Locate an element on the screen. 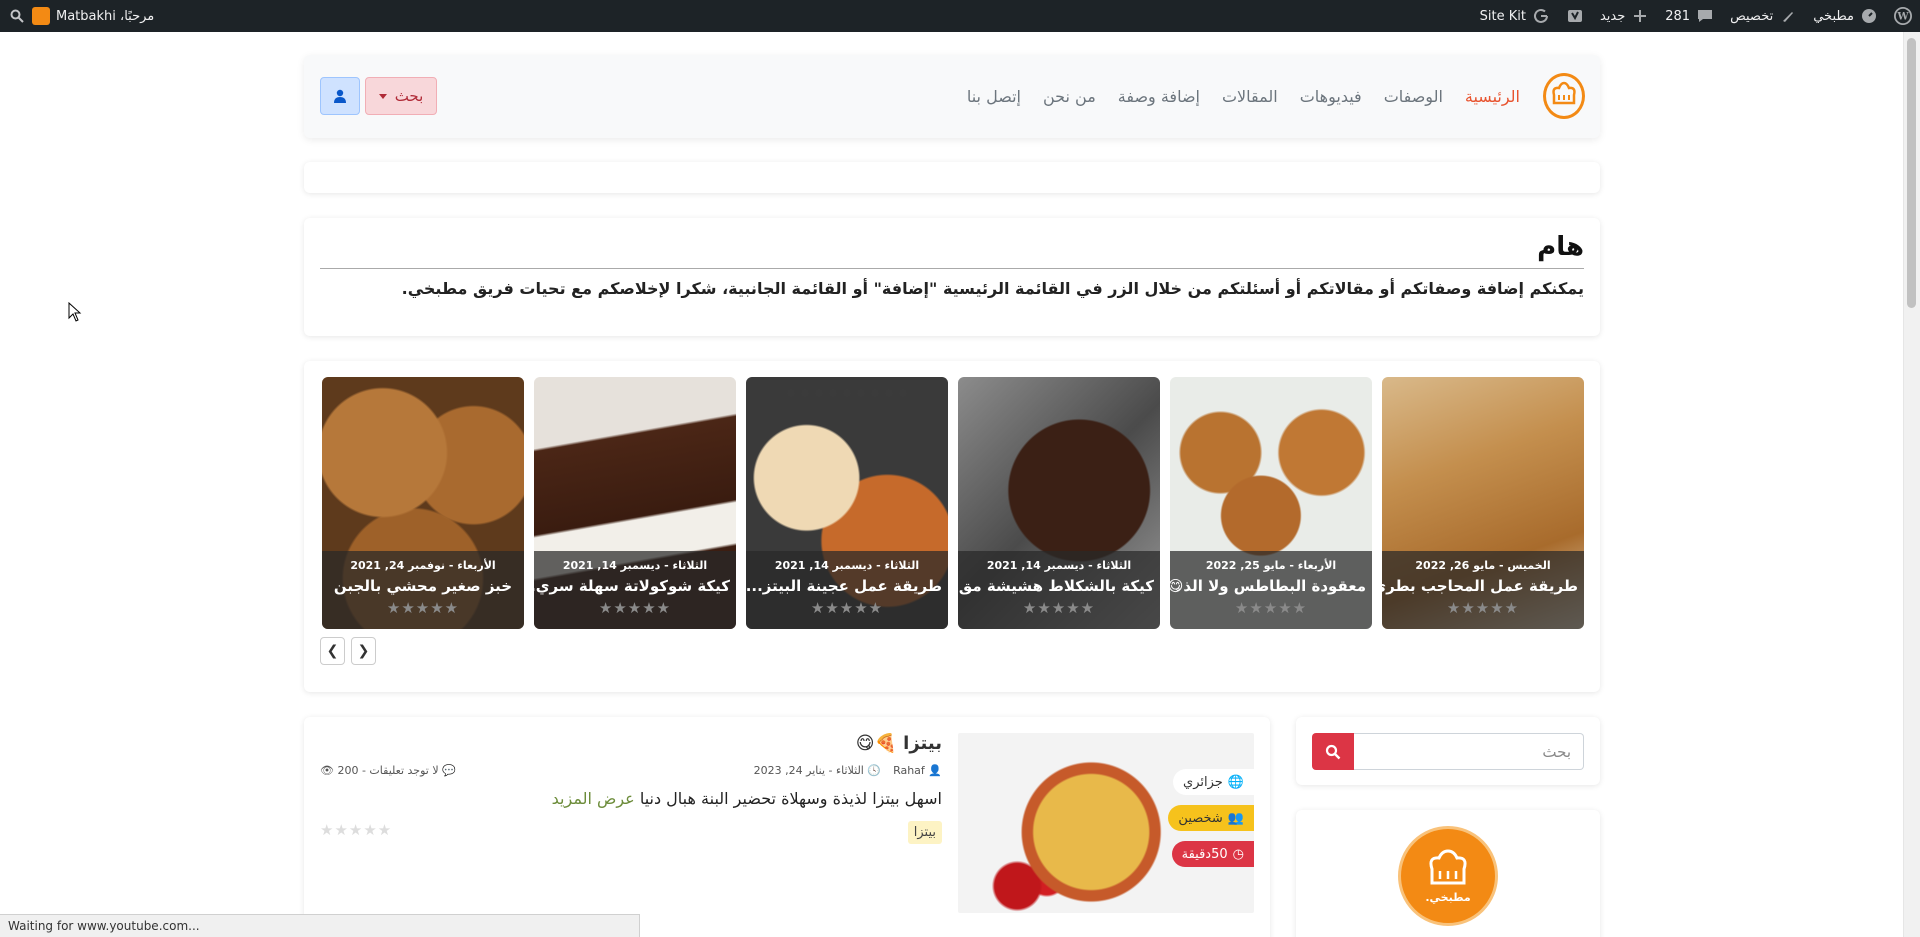 The width and height of the screenshot is (1920, 937). chevron-right-icon: ❯ is located at coordinates (363, 651).